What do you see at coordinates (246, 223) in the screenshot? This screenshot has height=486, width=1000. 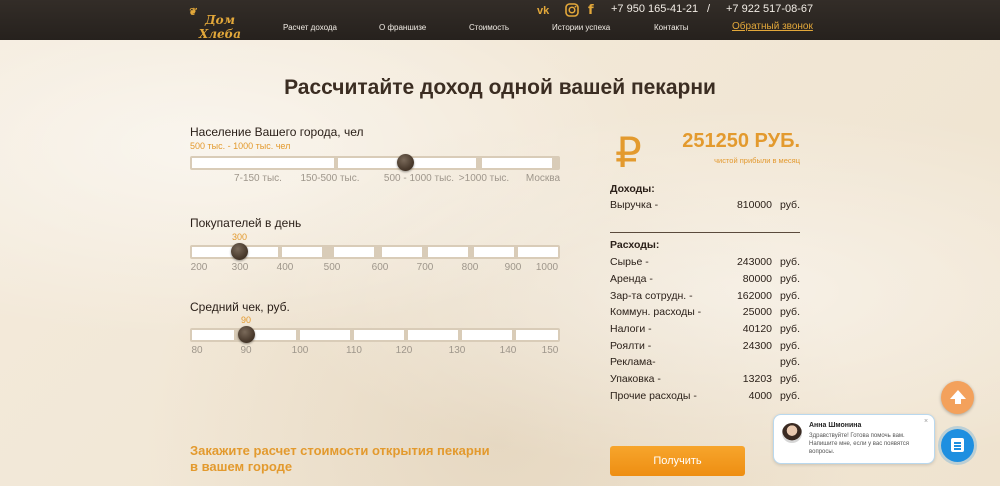 I see `customers-label: Покупателей в день` at bounding box center [246, 223].